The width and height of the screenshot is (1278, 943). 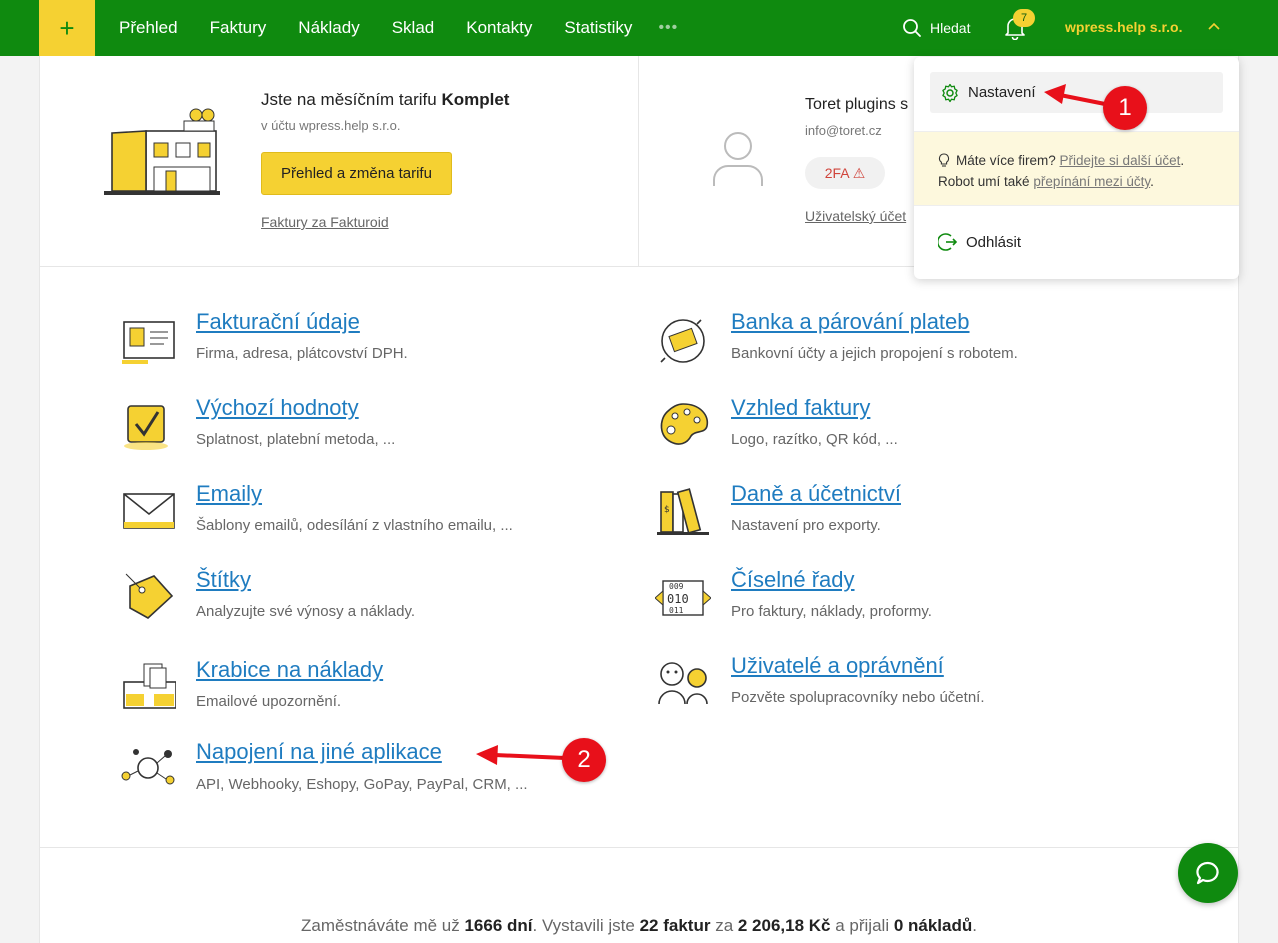 I want to click on annotation-callout-1: 1, so click(x=1125, y=108).